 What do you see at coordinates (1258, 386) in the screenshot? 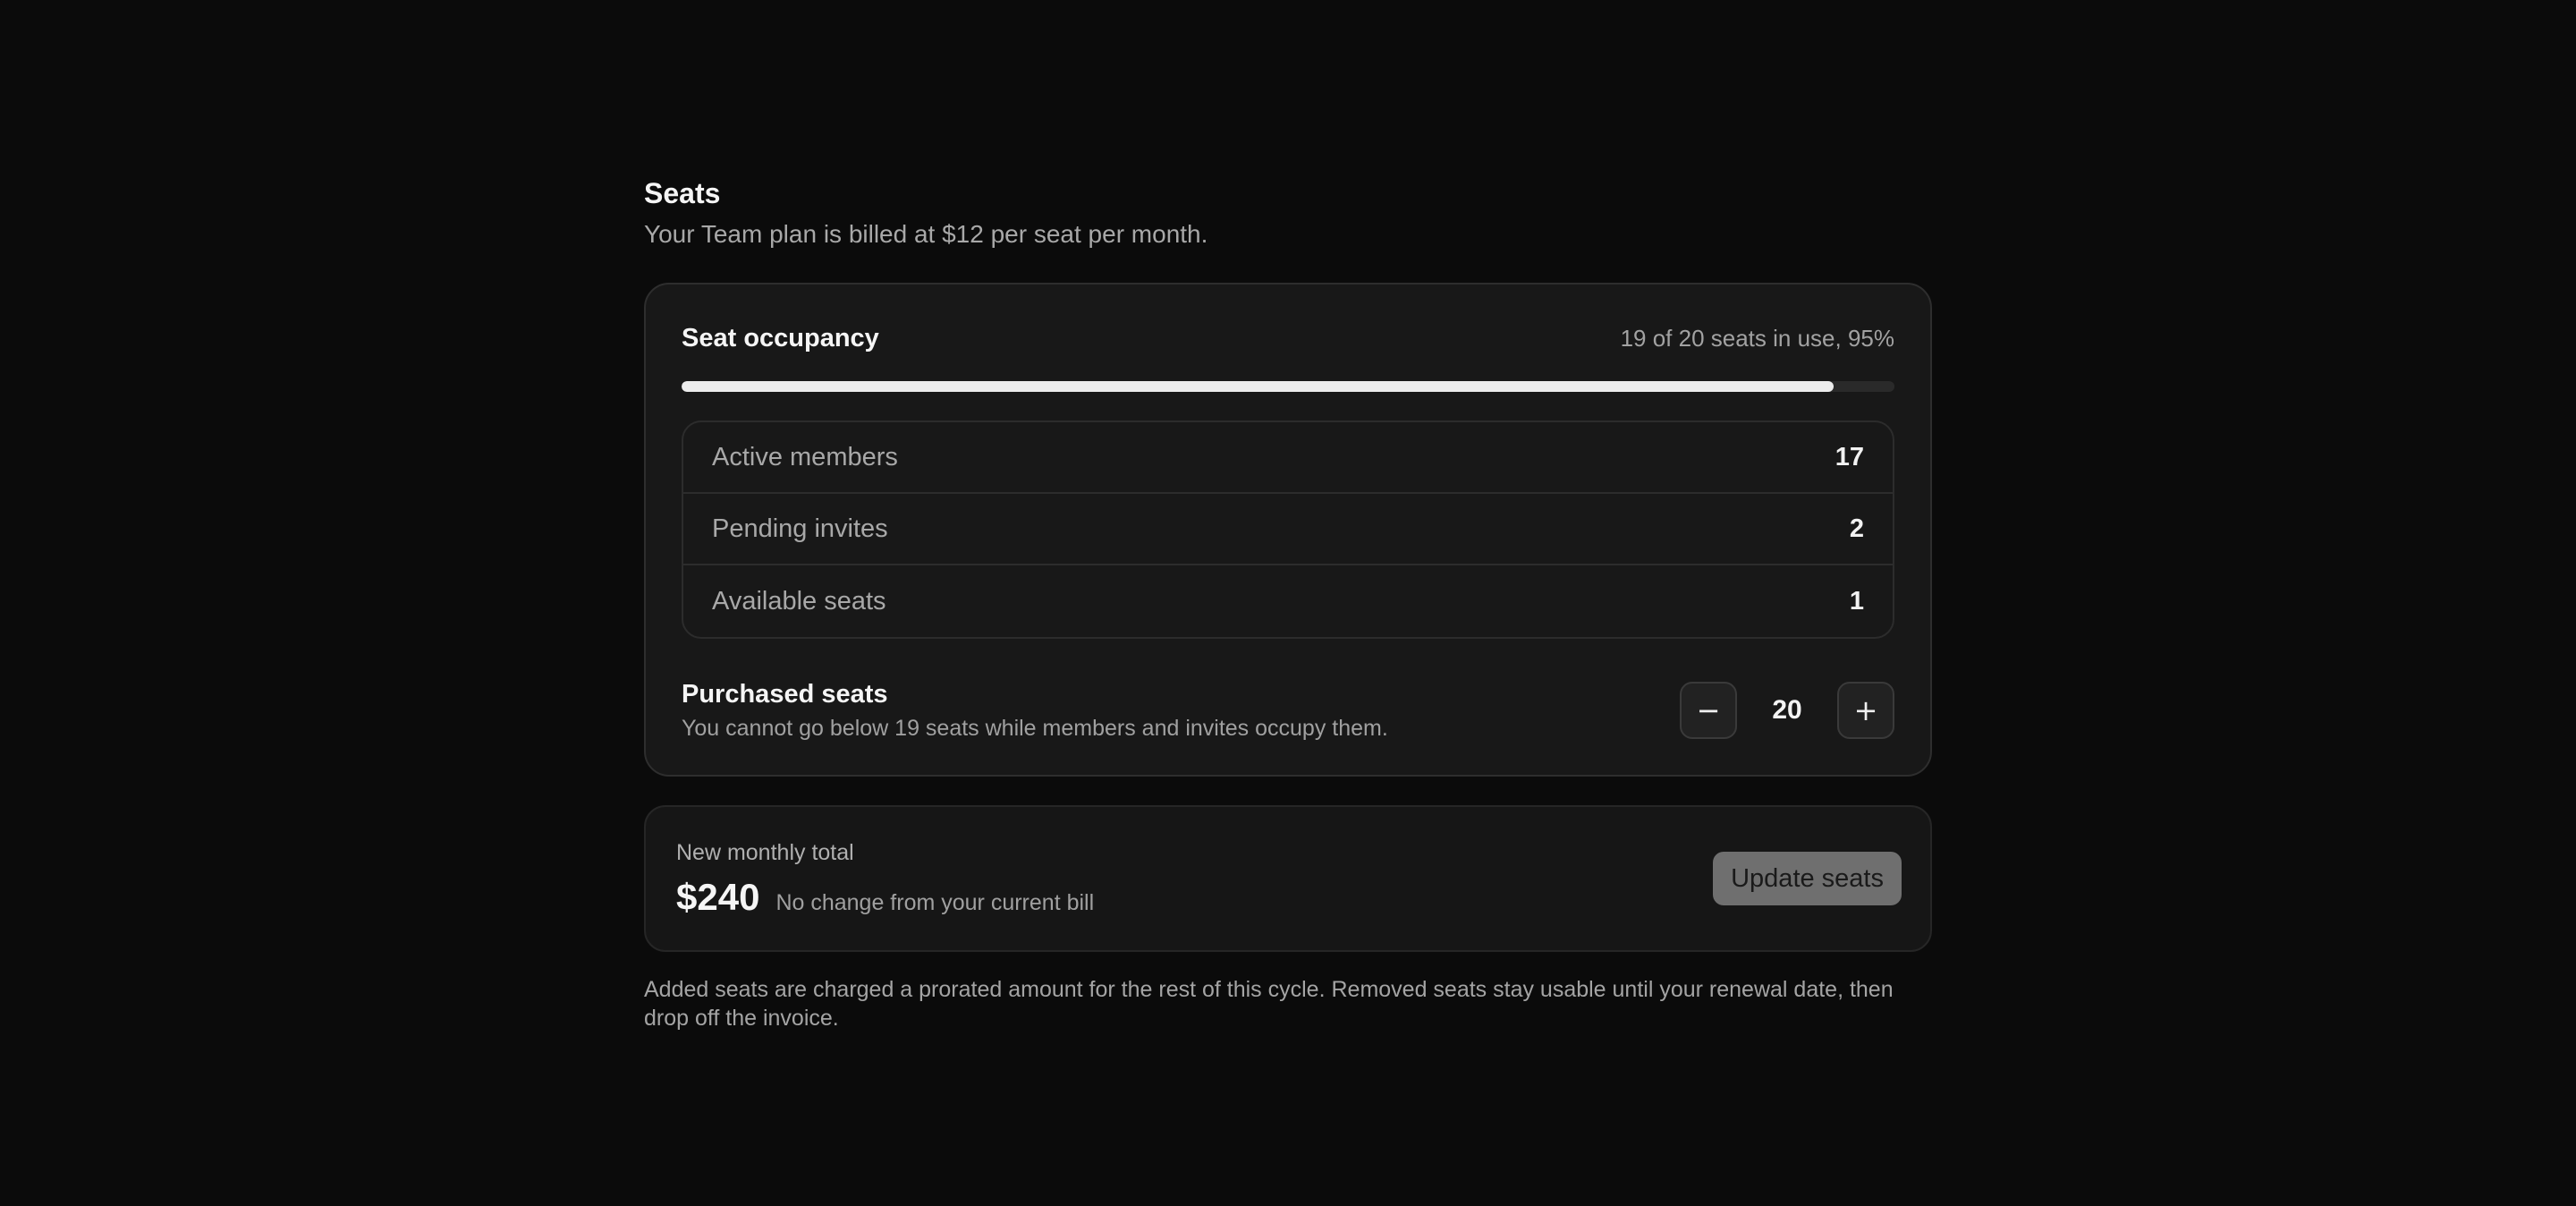
I see `occupancy-progress-fill` at bounding box center [1258, 386].